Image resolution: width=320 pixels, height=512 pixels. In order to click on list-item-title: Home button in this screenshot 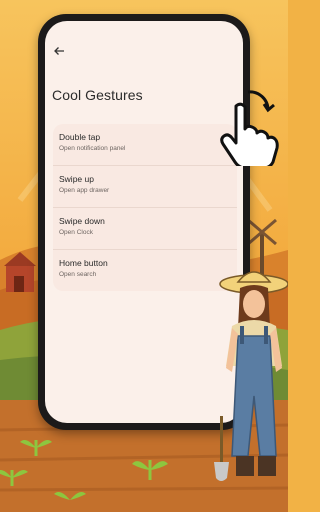, I will do `click(83, 263)`.